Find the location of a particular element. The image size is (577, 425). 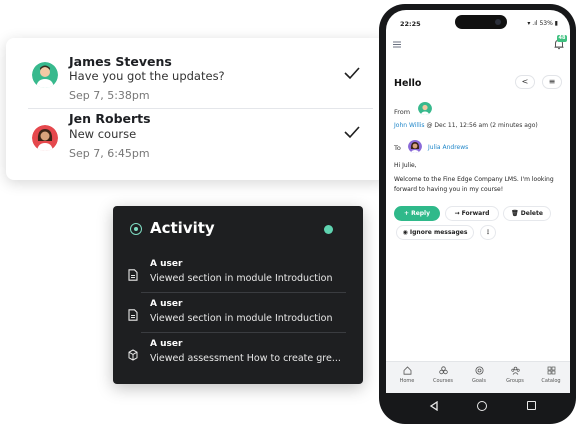

notification-badge: 48 is located at coordinates (562, 38).